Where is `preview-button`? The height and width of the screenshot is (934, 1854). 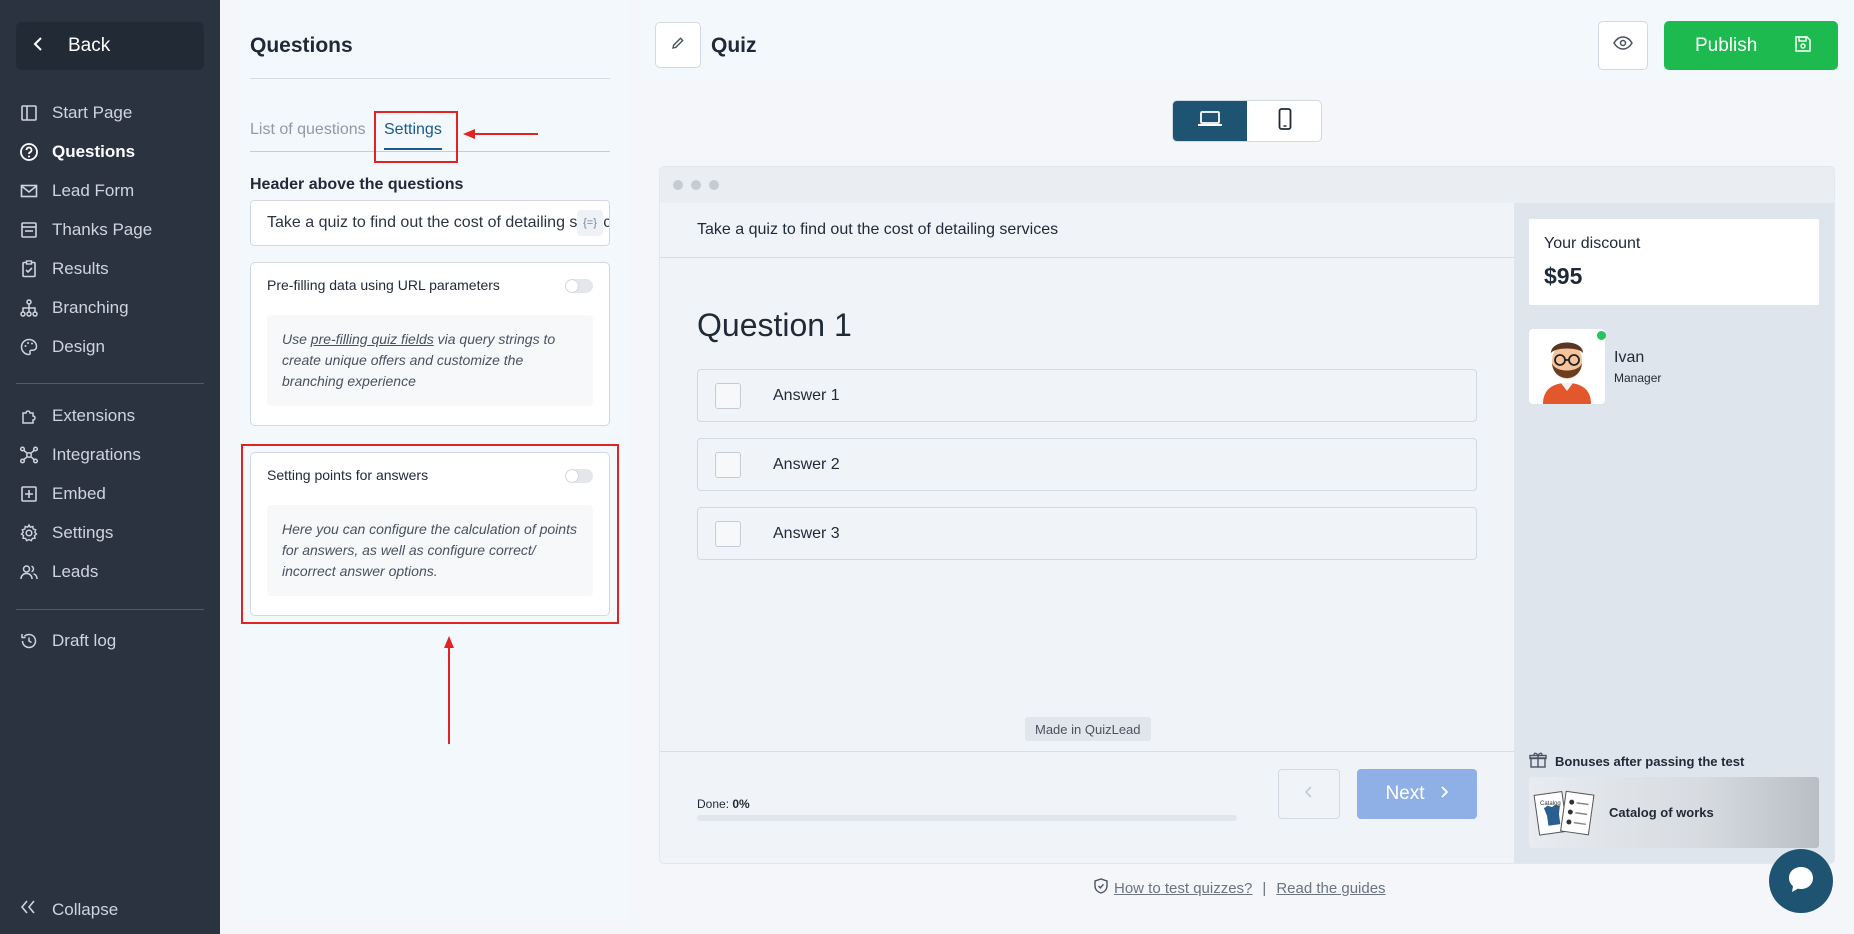
preview-button is located at coordinates (1623, 45).